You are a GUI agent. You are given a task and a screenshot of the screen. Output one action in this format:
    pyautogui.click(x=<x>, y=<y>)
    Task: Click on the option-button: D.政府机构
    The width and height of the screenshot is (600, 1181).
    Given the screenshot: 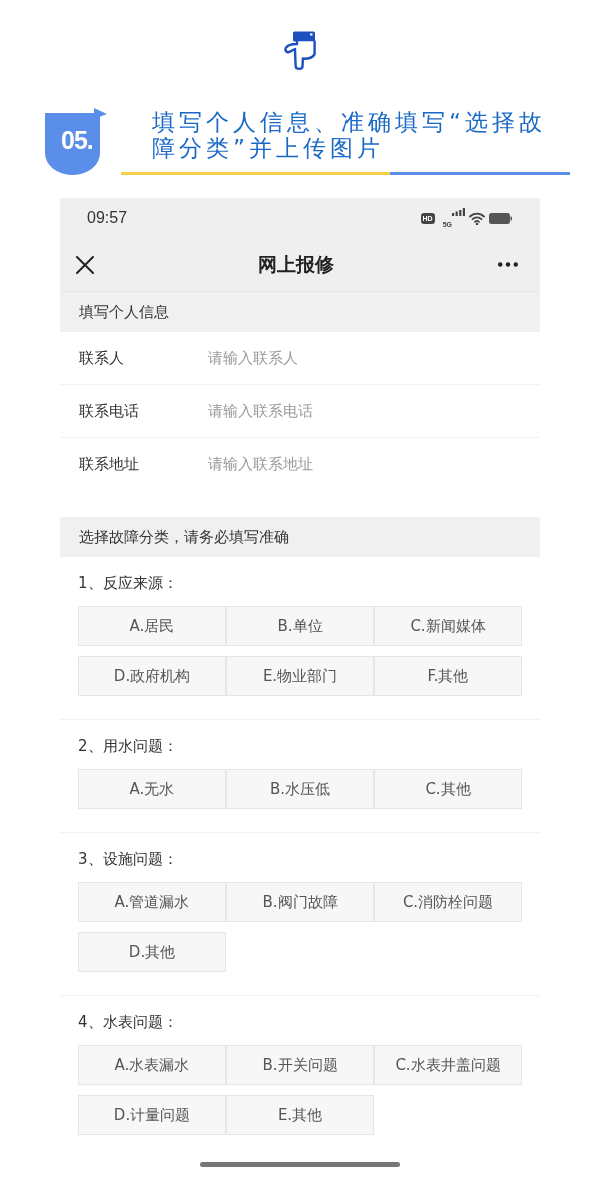 What is the action you would take?
    pyautogui.click(x=152, y=676)
    